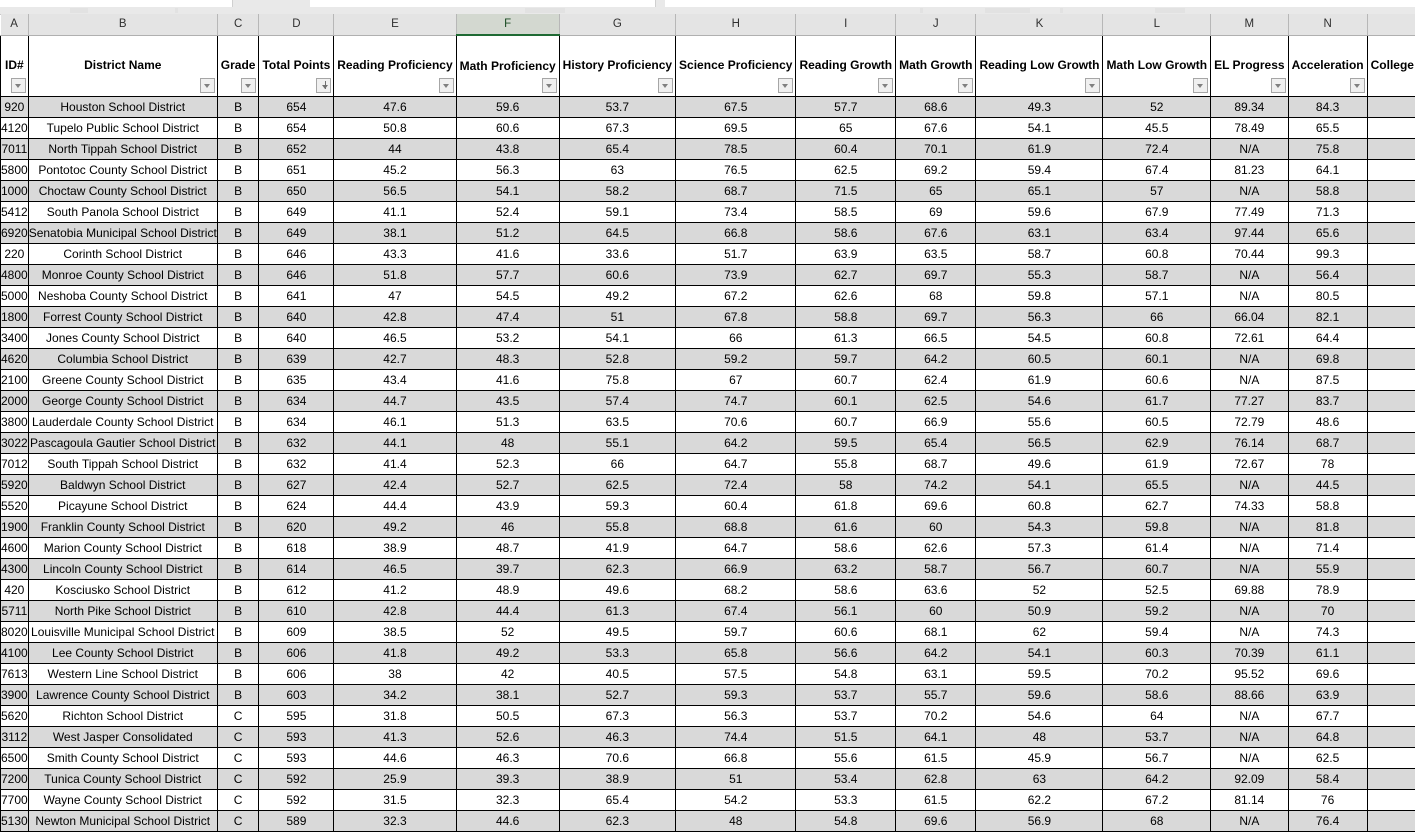  What do you see at coordinates (507, 233) in the screenshot?
I see `cell-f: 51.2` at bounding box center [507, 233].